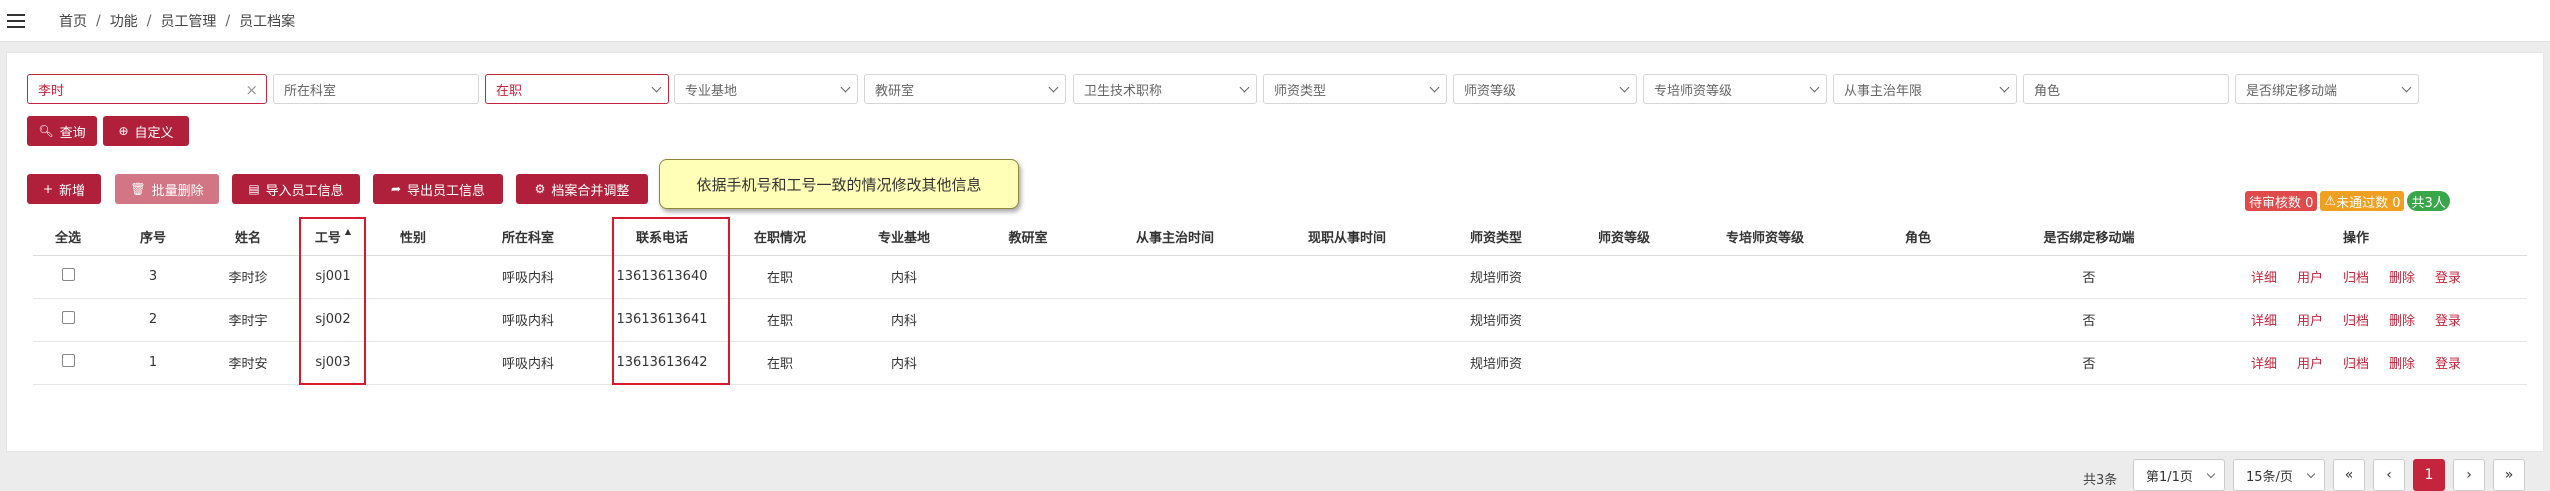  I want to click on years-select: 从事主治年限, so click(1925, 89).